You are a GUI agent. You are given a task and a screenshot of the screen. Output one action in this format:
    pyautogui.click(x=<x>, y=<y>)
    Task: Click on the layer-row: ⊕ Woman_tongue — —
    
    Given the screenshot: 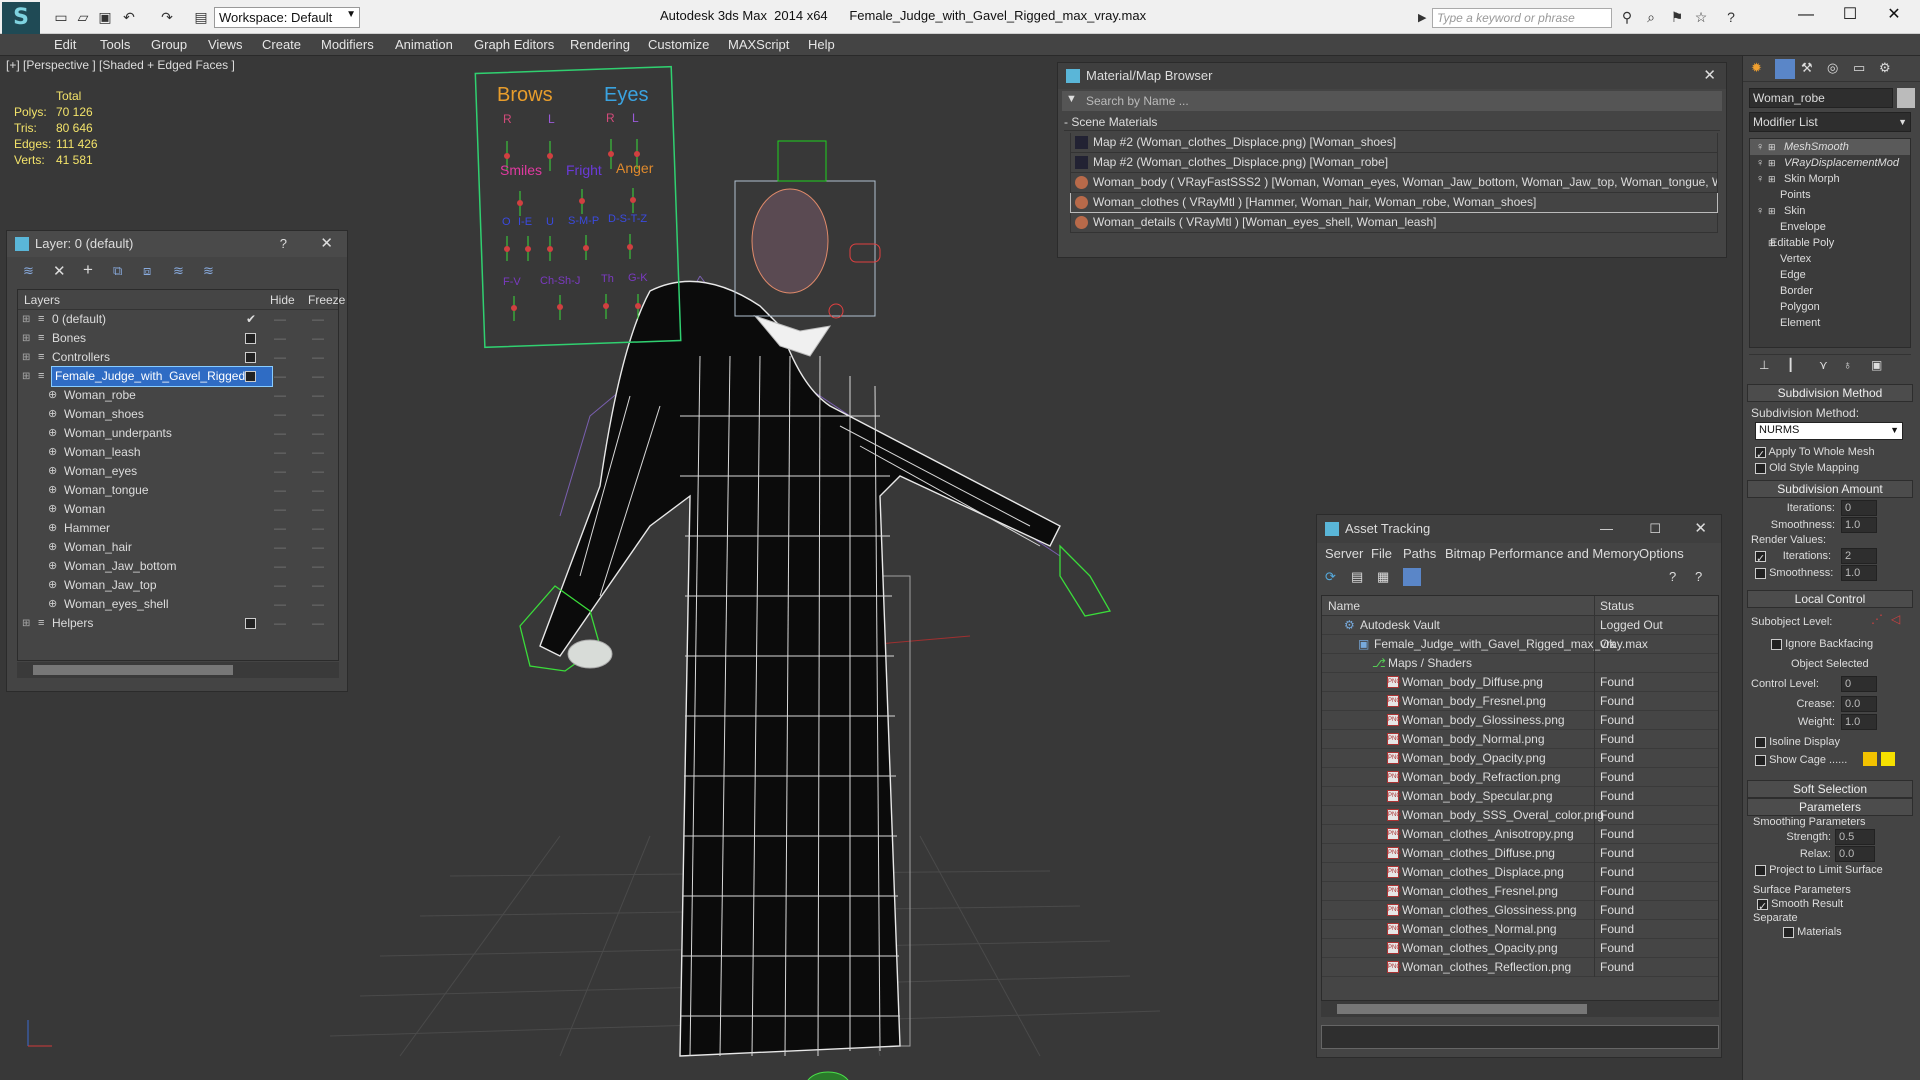 What is the action you would take?
    pyautogui.click(x=178, y=490)
    